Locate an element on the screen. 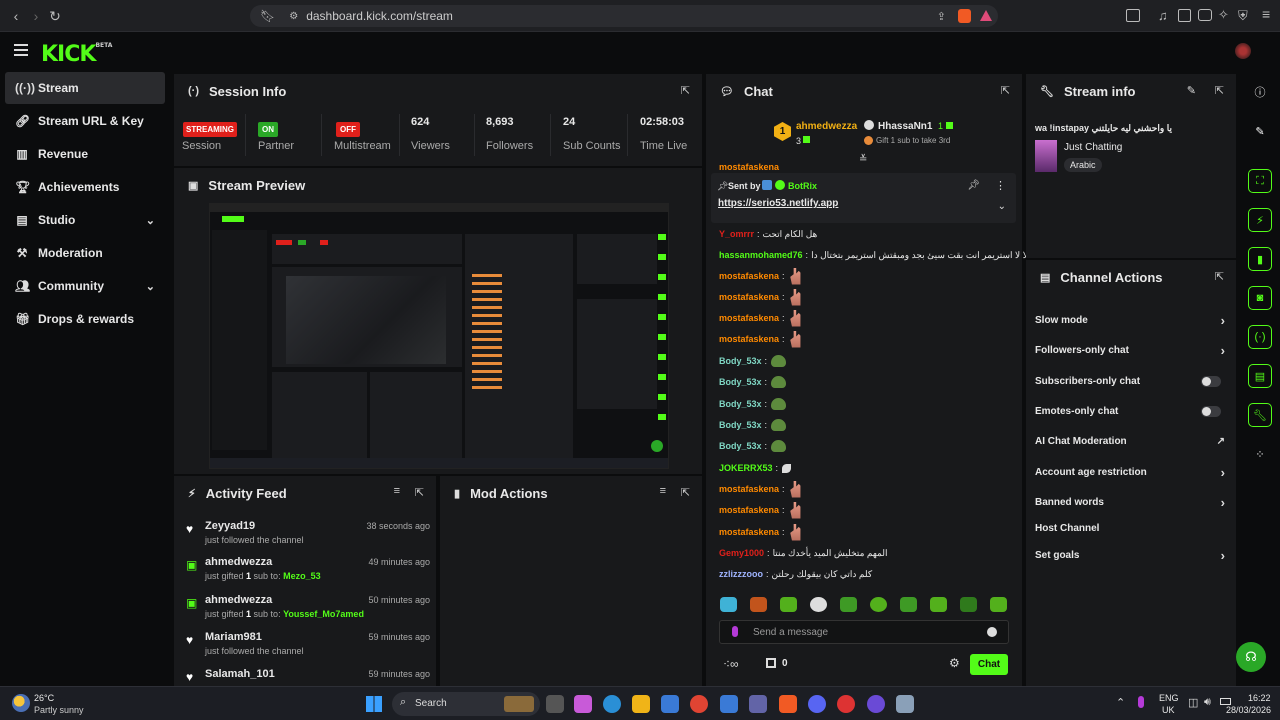  reload-icon: ↻ is located at coordinates (55, 16).